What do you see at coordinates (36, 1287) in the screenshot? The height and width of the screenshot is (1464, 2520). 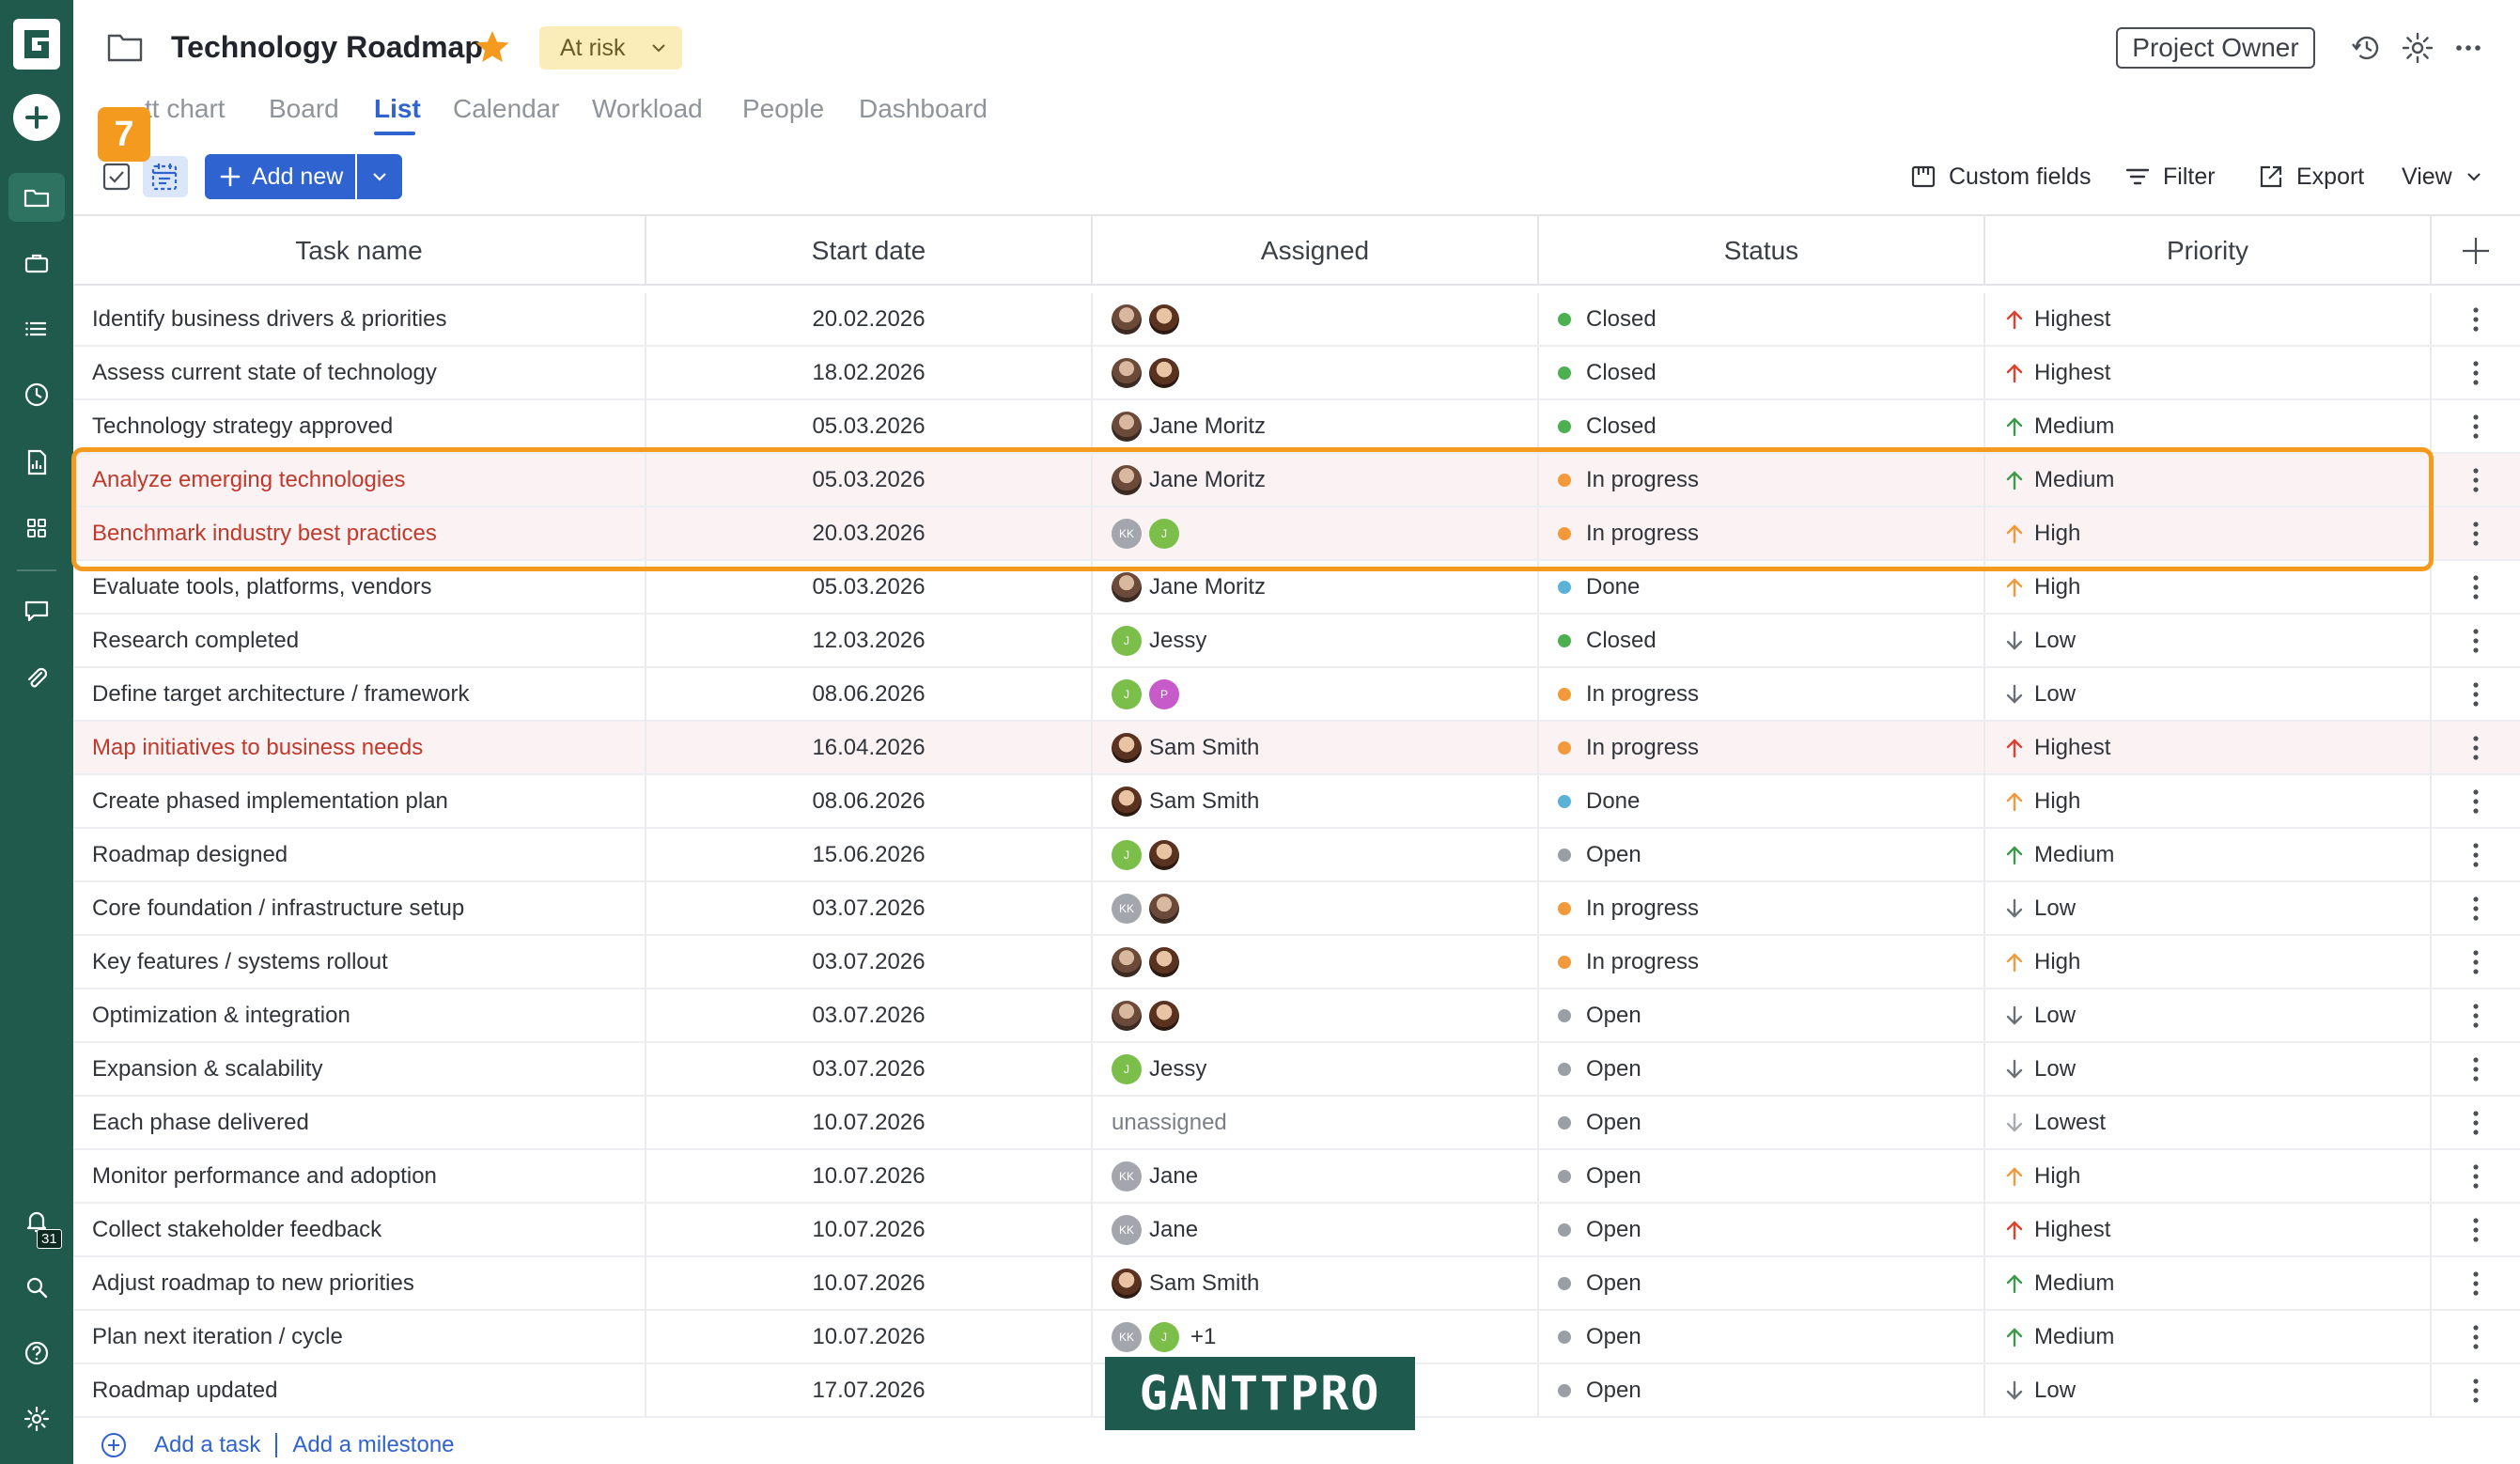 I see `sidebar-search` at bounding box center [36, 1287].